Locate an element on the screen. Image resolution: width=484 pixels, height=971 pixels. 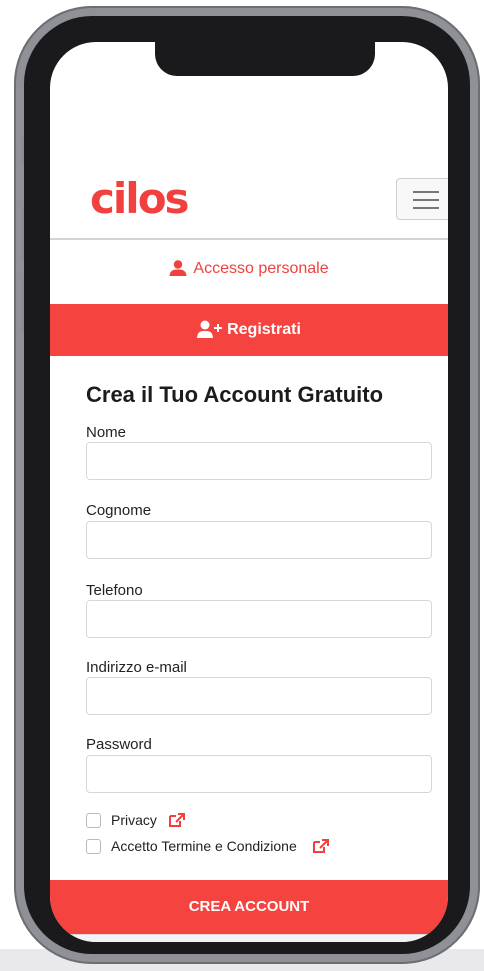
terms-row: Accetto Termine e Condizione is located at coordinates (207, 846).